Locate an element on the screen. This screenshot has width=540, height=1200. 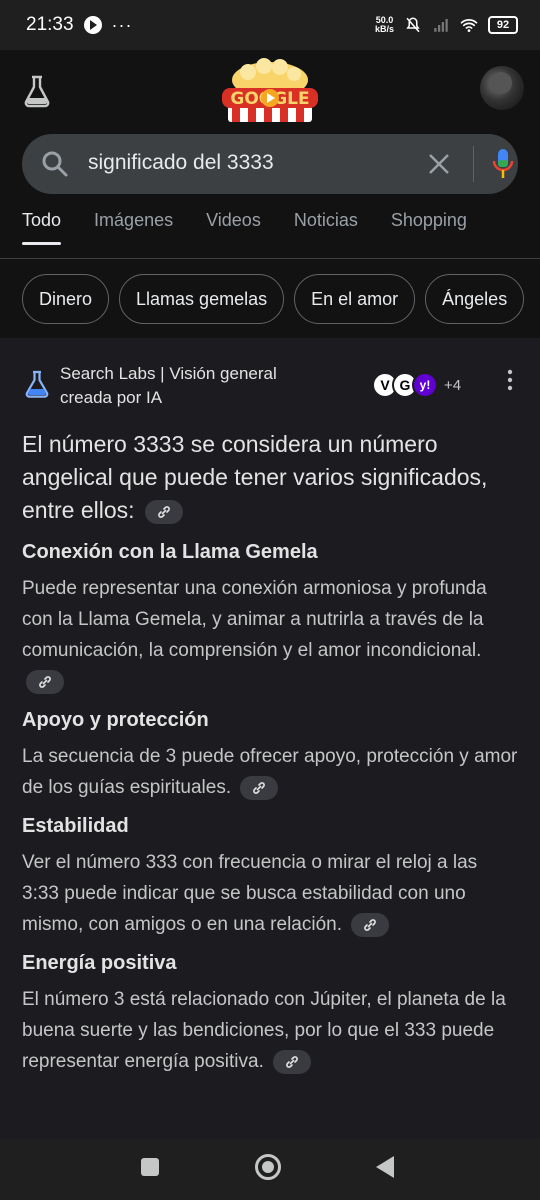
source-favicons: V G y! +4 is located at coordinates (416, 385).